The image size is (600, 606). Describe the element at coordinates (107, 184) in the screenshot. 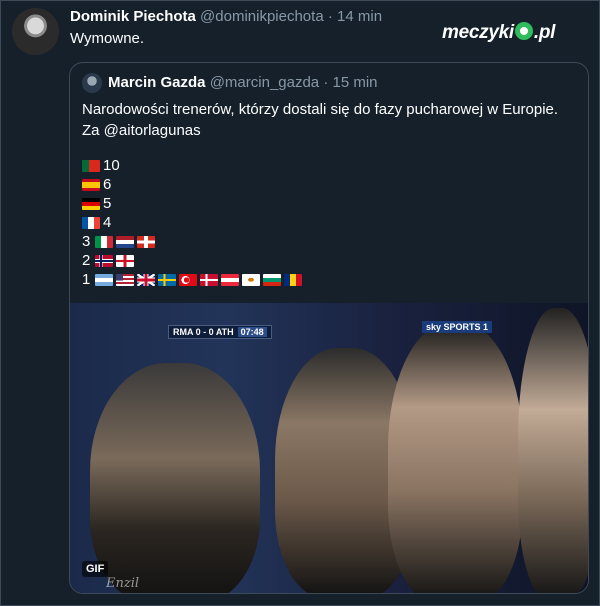

I see `stat-count: 6` at that location.